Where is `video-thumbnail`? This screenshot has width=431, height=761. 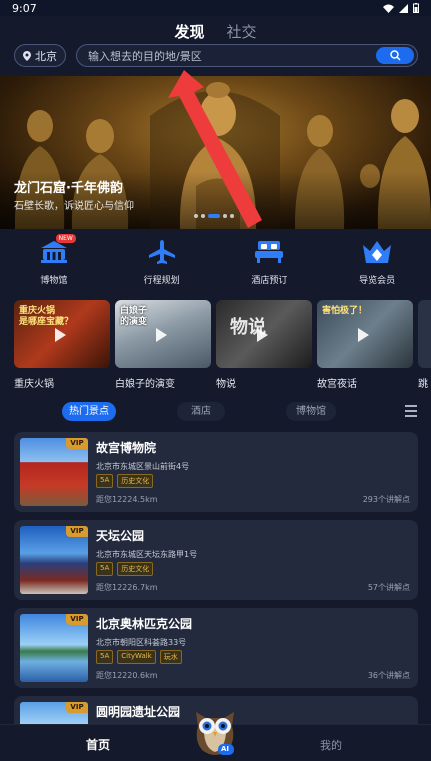
video-thumbnail is located at coordinates (424, 334).